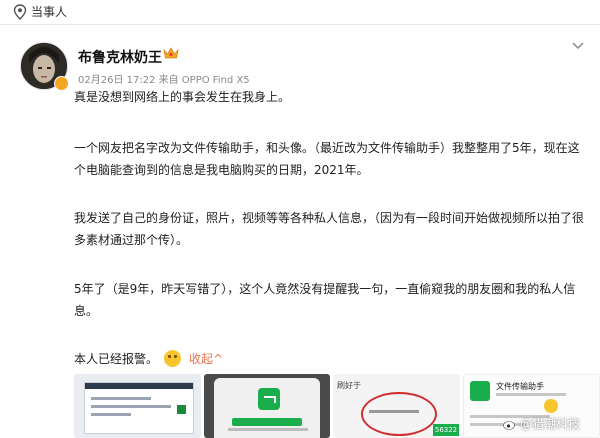 The width and height of the screenshot is (600, 438). What do you see at coordinates (551, 406) in the screenshot?
I see `emoji-icon` at bounding box center [551, 406].